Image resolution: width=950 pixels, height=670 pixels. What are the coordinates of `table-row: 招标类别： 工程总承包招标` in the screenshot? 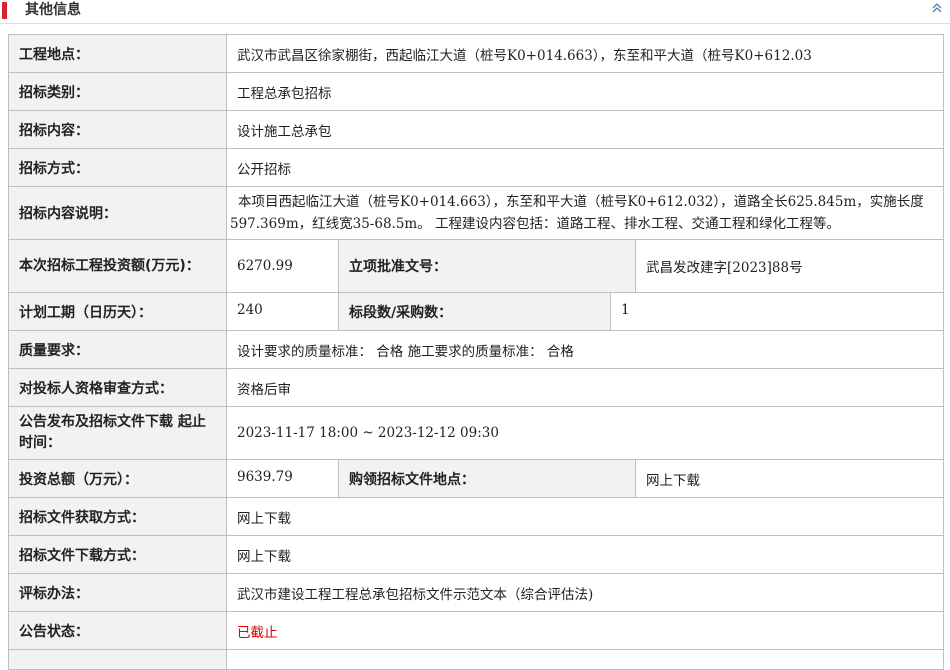 It's located at (476, 91).